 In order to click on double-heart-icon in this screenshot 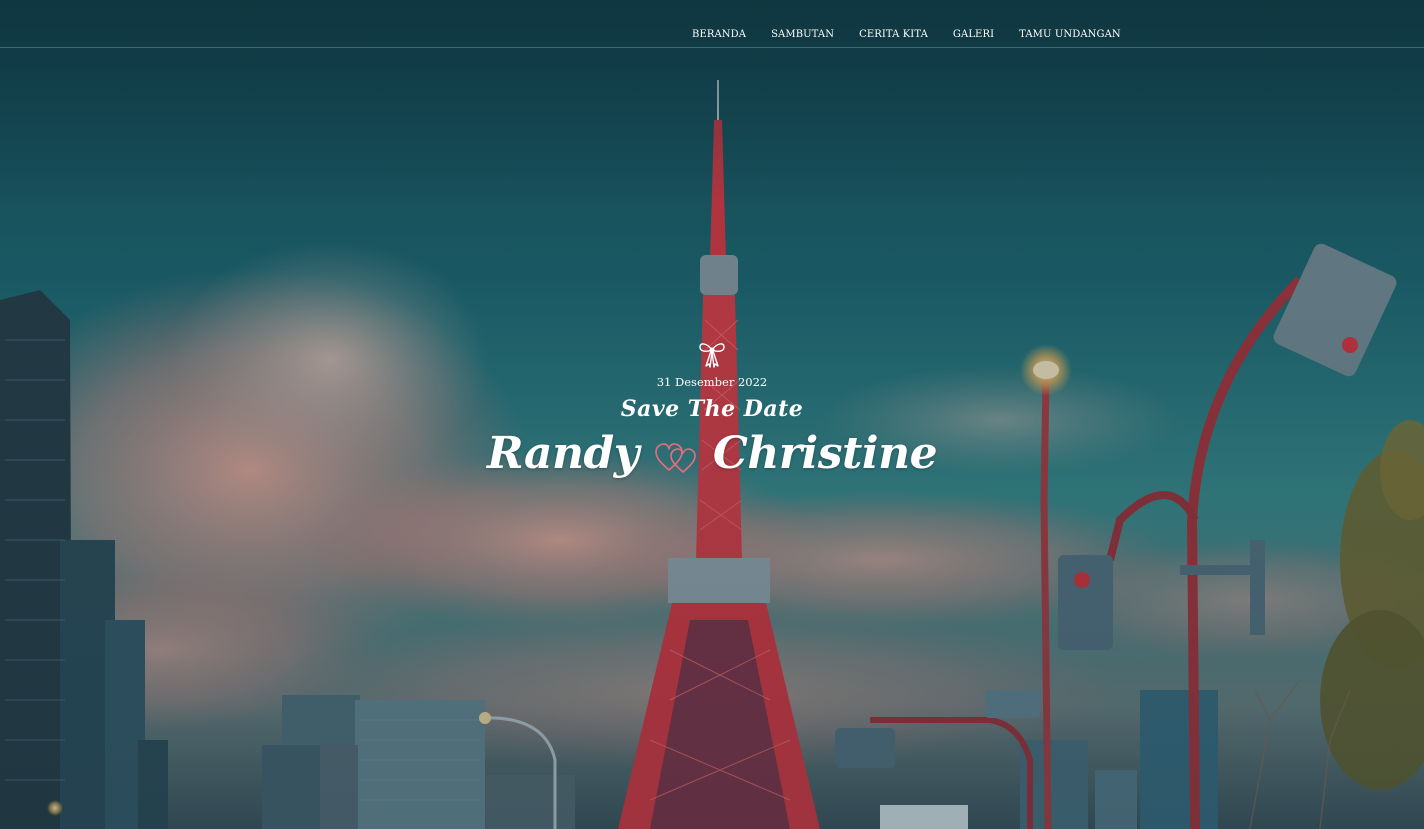, I will do `click(675, 457)`.